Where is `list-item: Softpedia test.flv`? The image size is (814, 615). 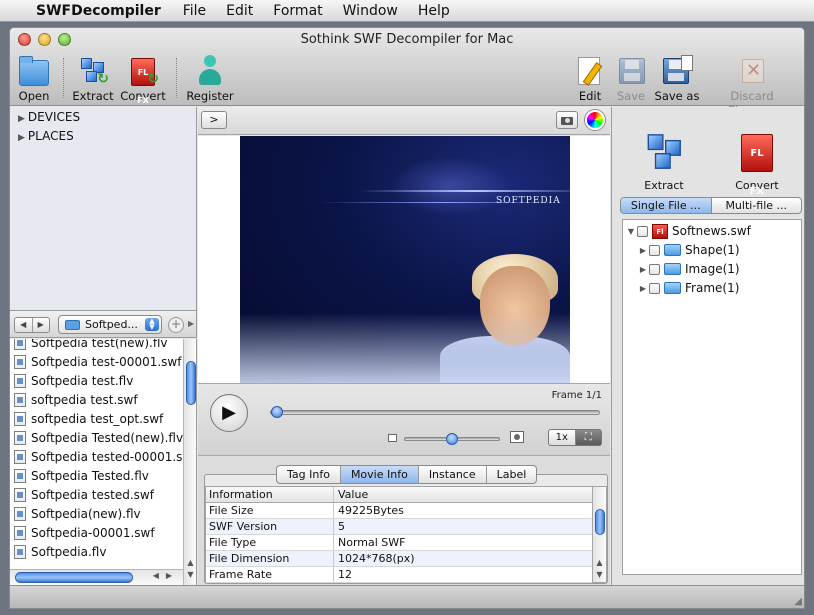
list-item: Softpedia test.flv is located at coordinates (96, 380).